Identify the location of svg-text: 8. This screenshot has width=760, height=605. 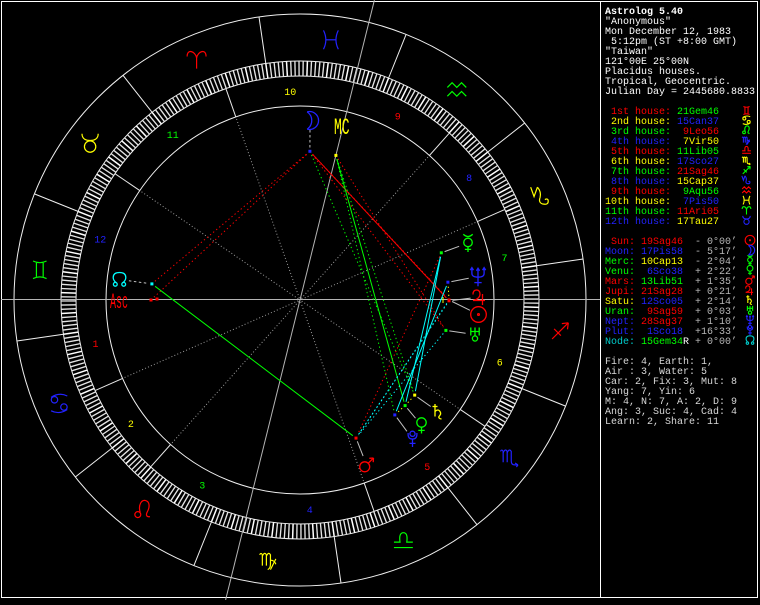
(469, 179).